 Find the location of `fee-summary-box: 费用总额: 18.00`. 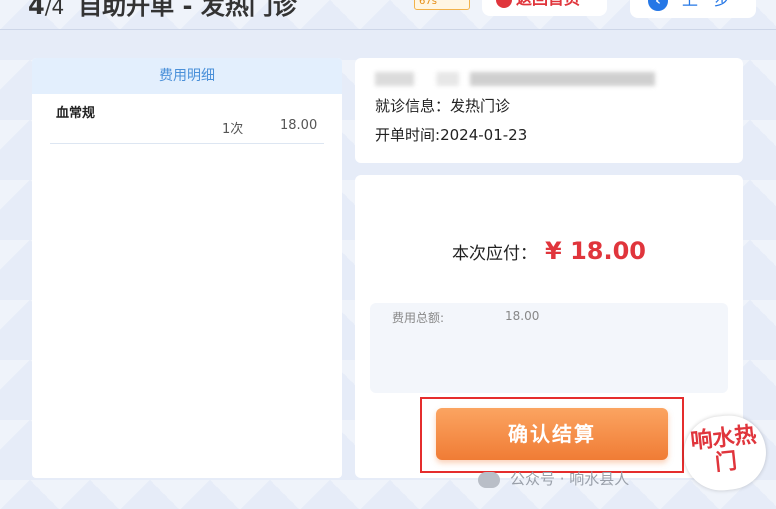

fee-summary-box: 费用总额: 18.00 is located at coordinates (549, 348).